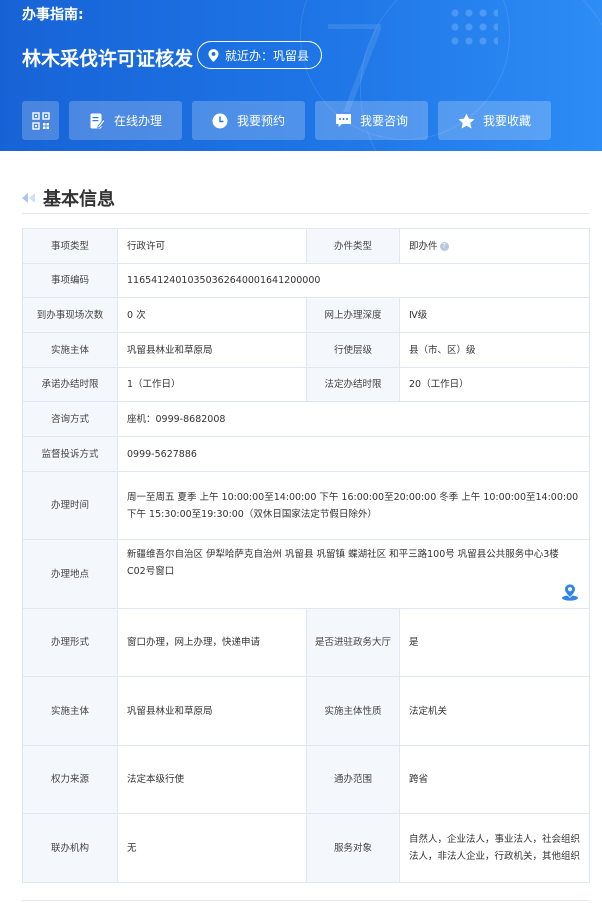  What do you see at coordinates (70, 642) in the screenshot?
I see `handle-form-label: 办理形式` at bounding box center [70, 642].